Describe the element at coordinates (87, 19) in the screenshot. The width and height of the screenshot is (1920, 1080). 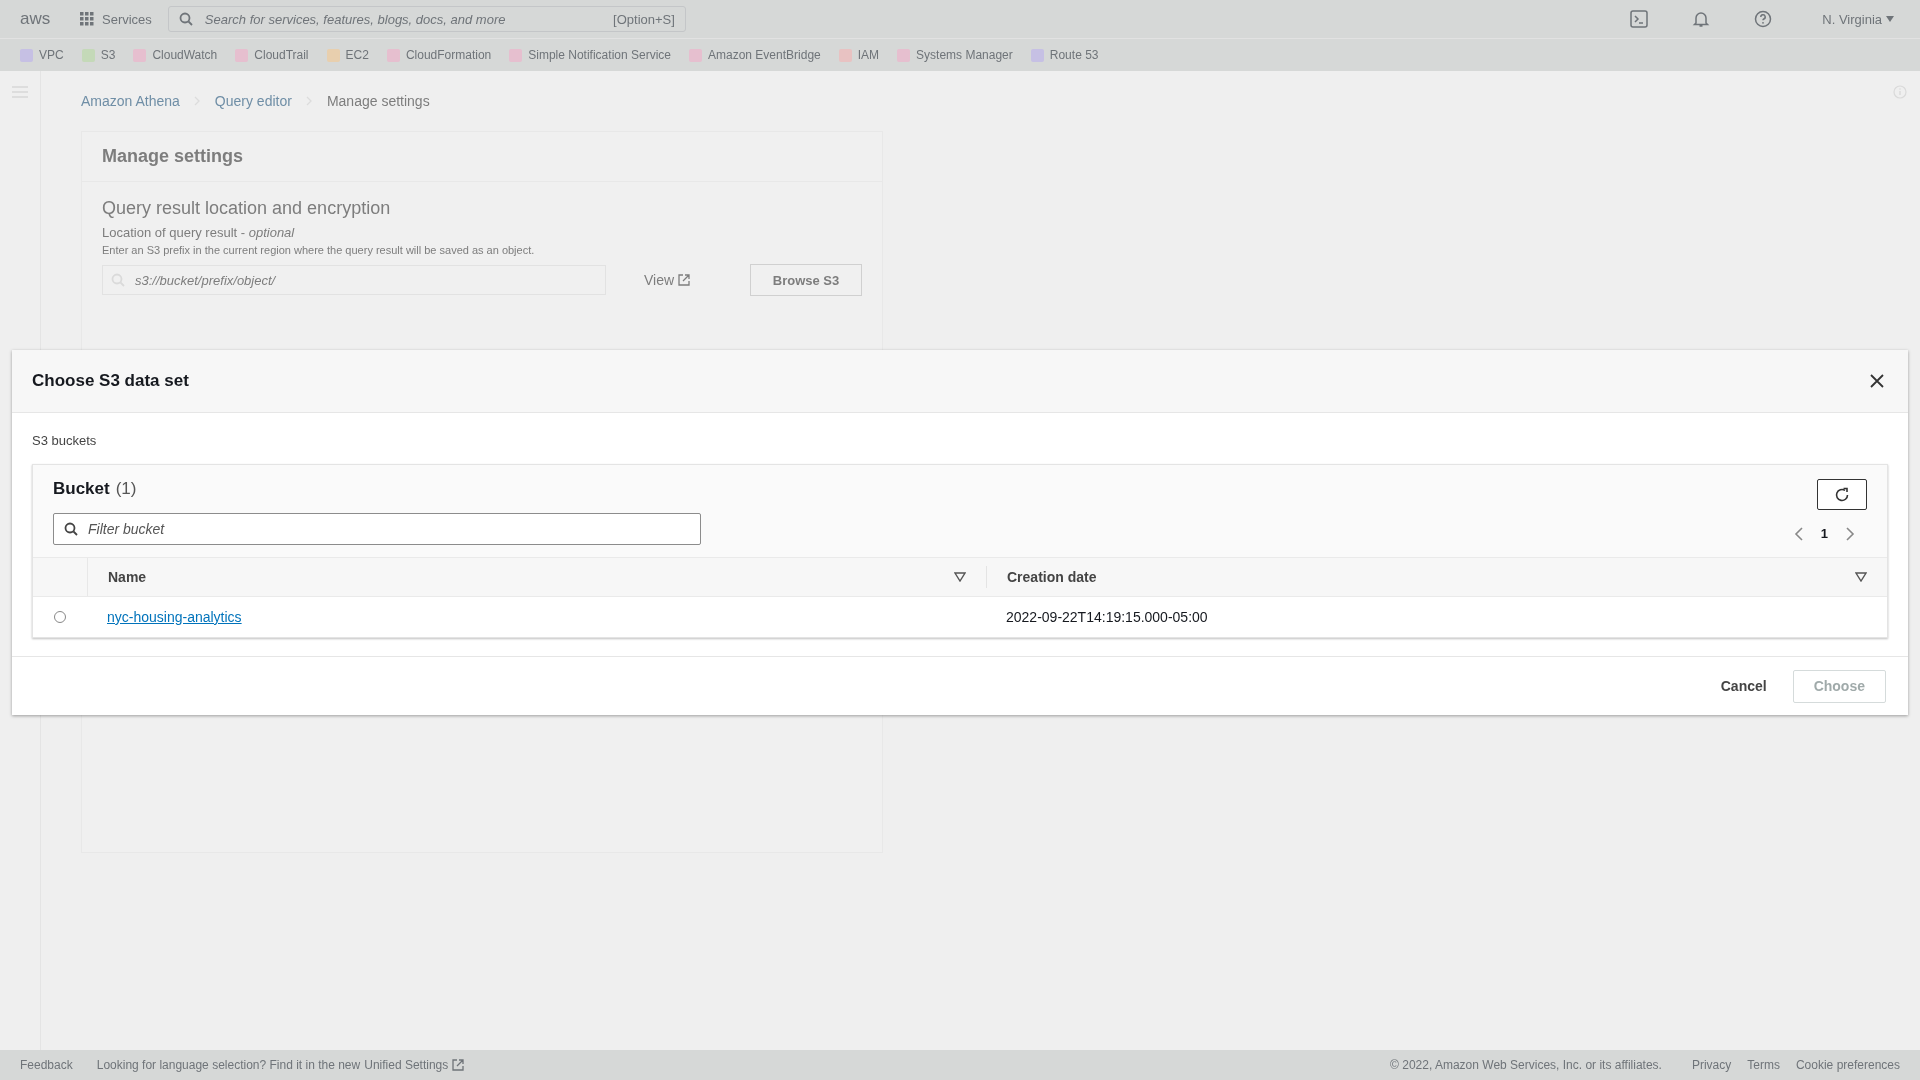
I see `grid-icon` at that location.